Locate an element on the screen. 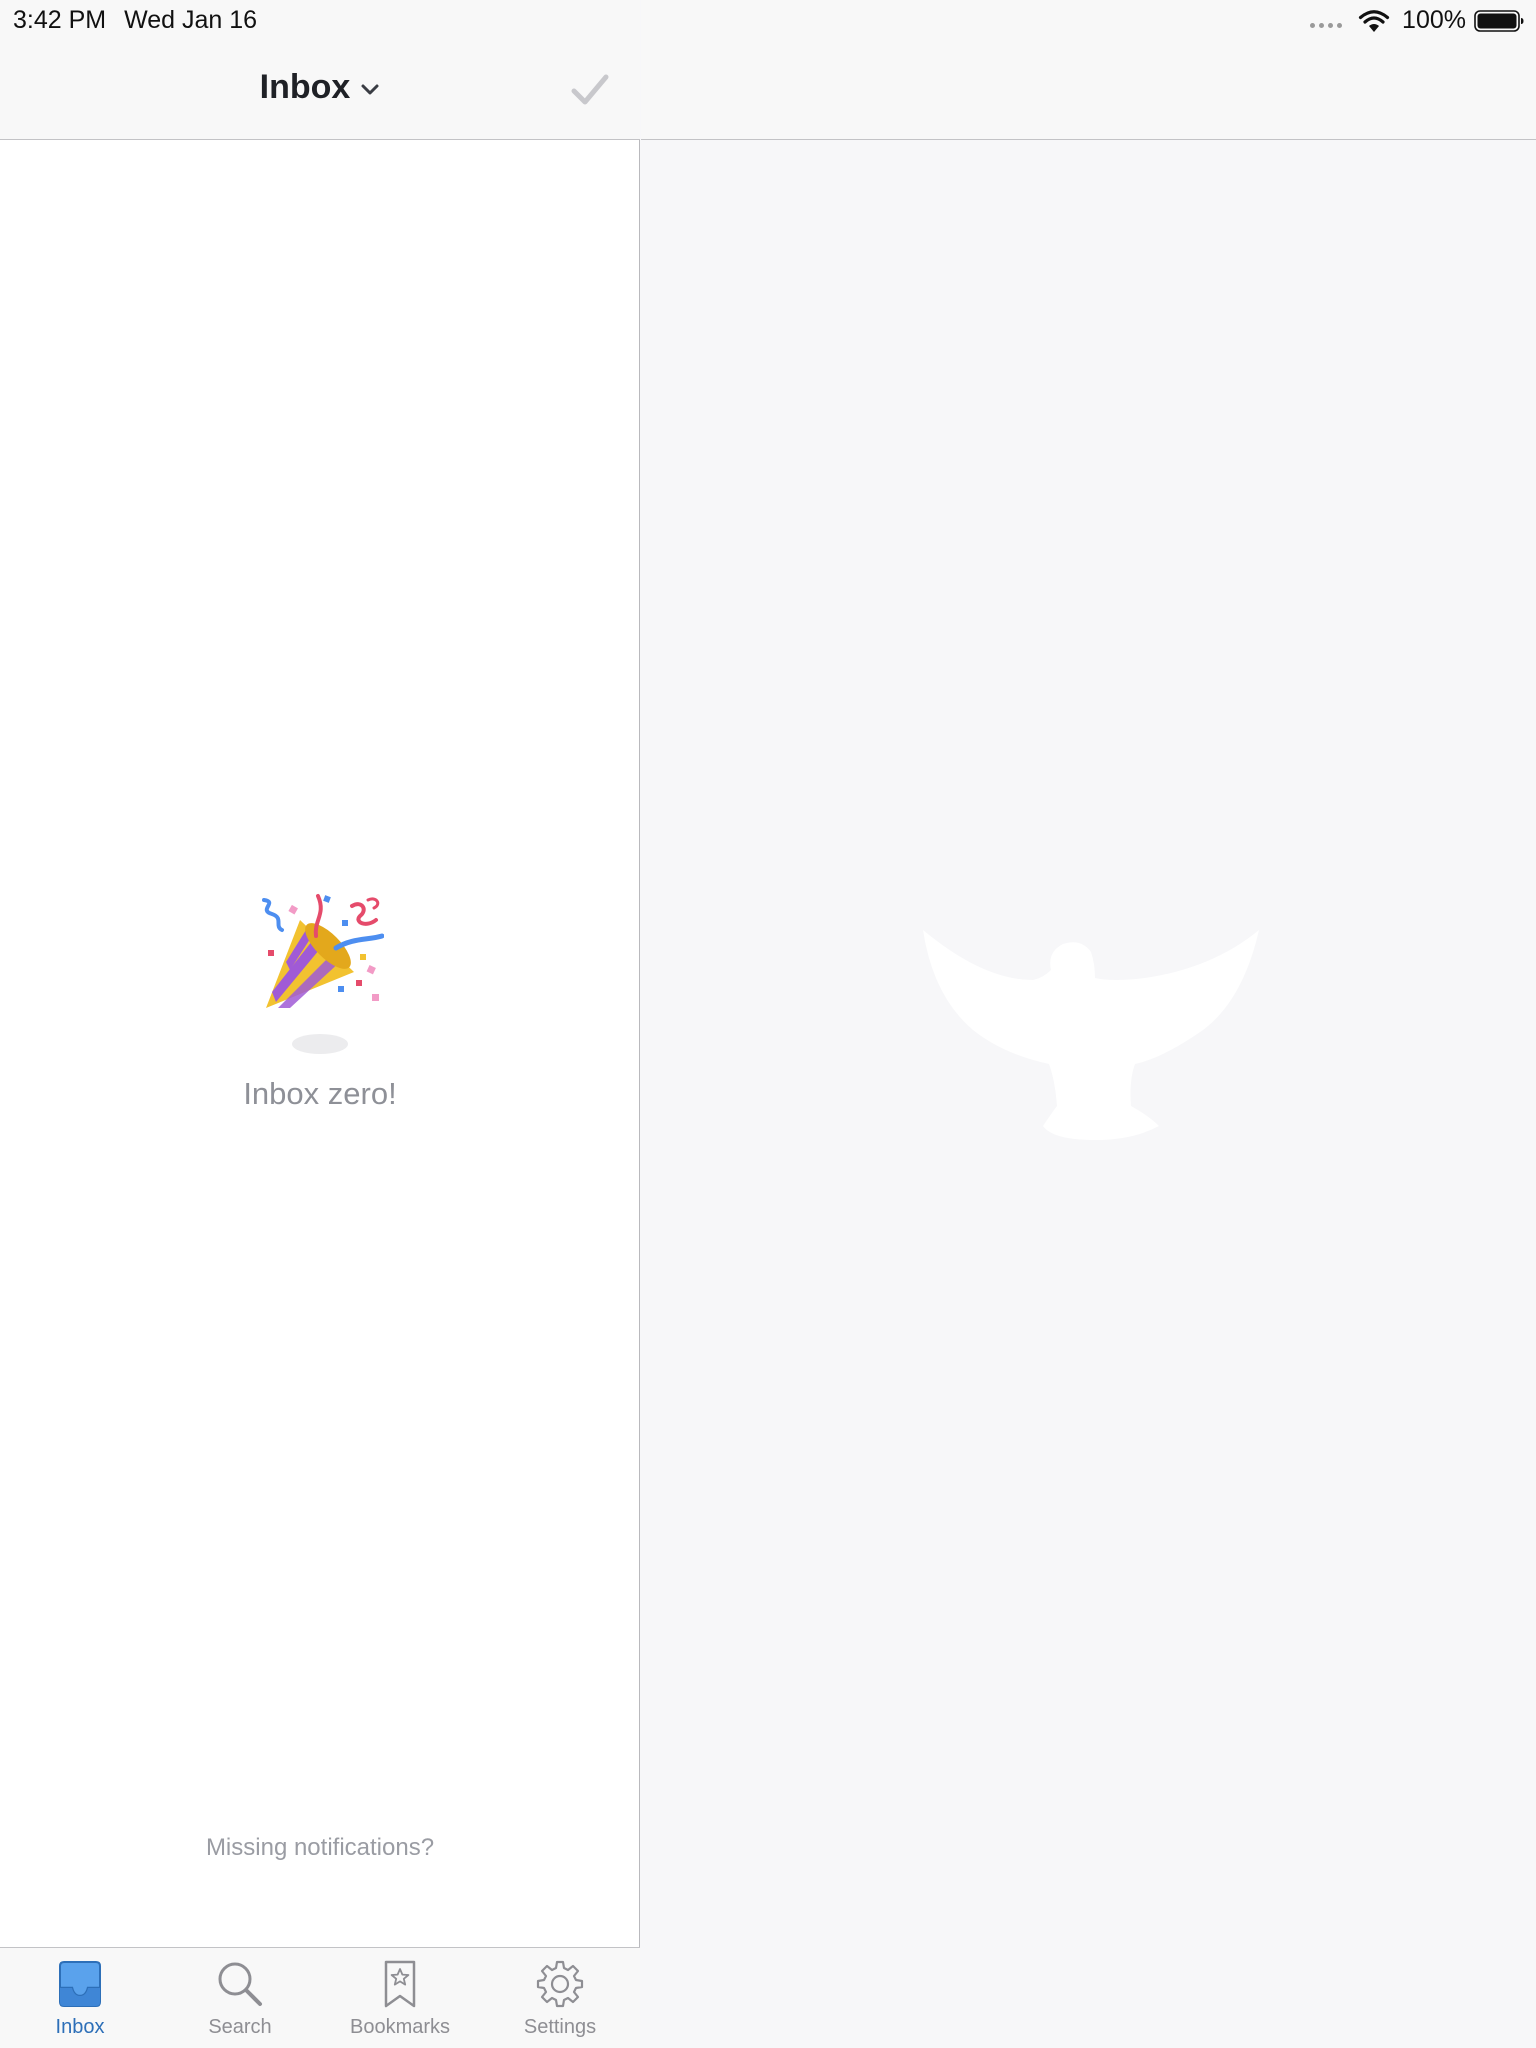 The image size is (1536, 2048). chevron-down-icon is located at coordinates (370, 89).